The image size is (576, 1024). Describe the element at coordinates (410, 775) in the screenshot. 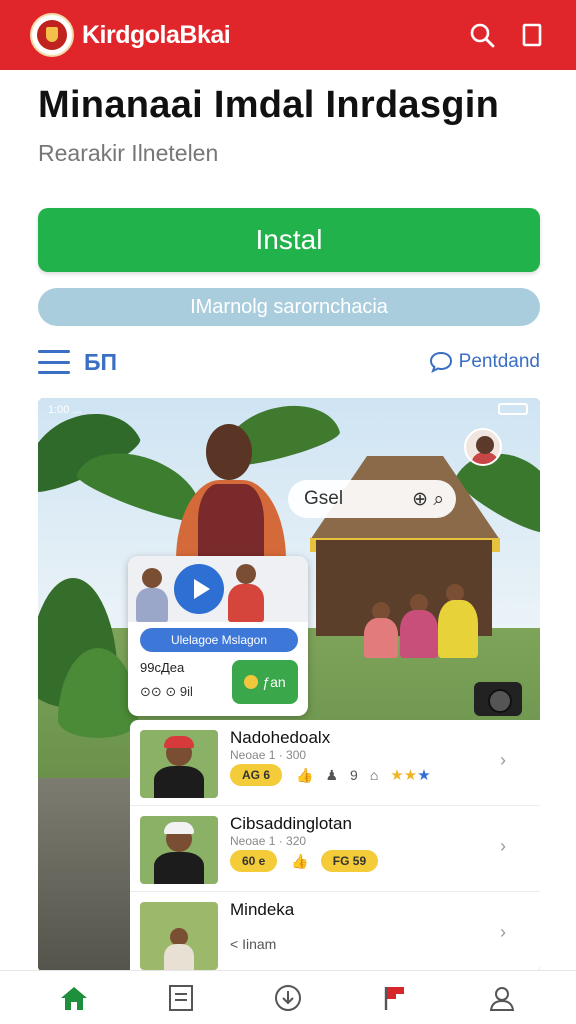

I see `rating-stars: ★★★` at that location.